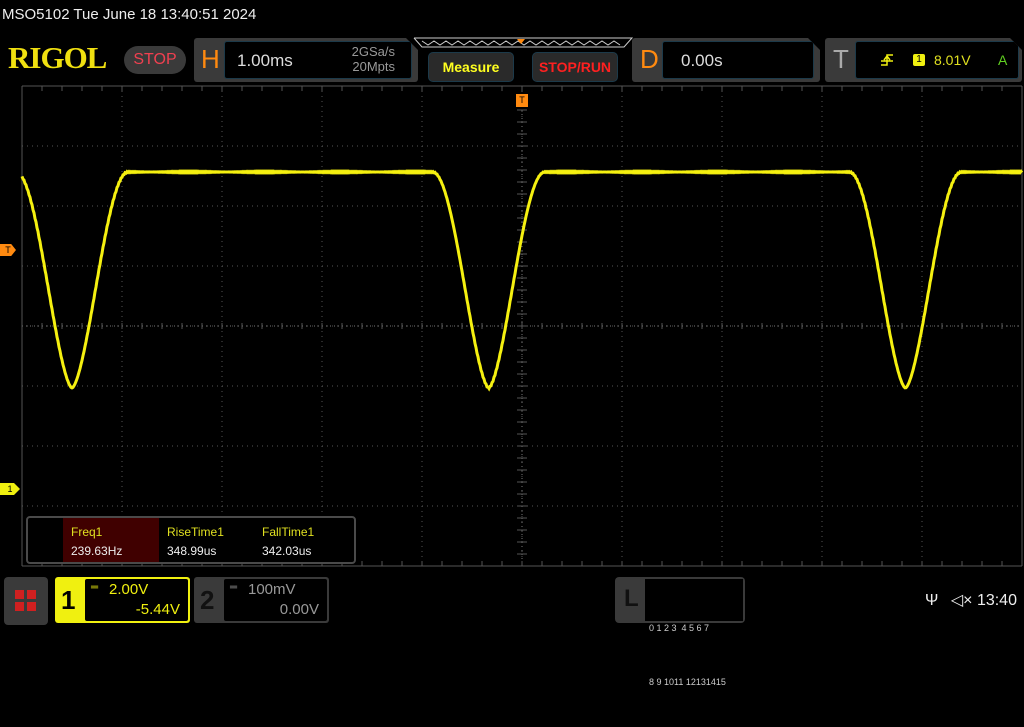  What do you see at coordinates (471, 67) in the screenshot?
I see `measure-button: Measure` at bounding box center [471, 67].